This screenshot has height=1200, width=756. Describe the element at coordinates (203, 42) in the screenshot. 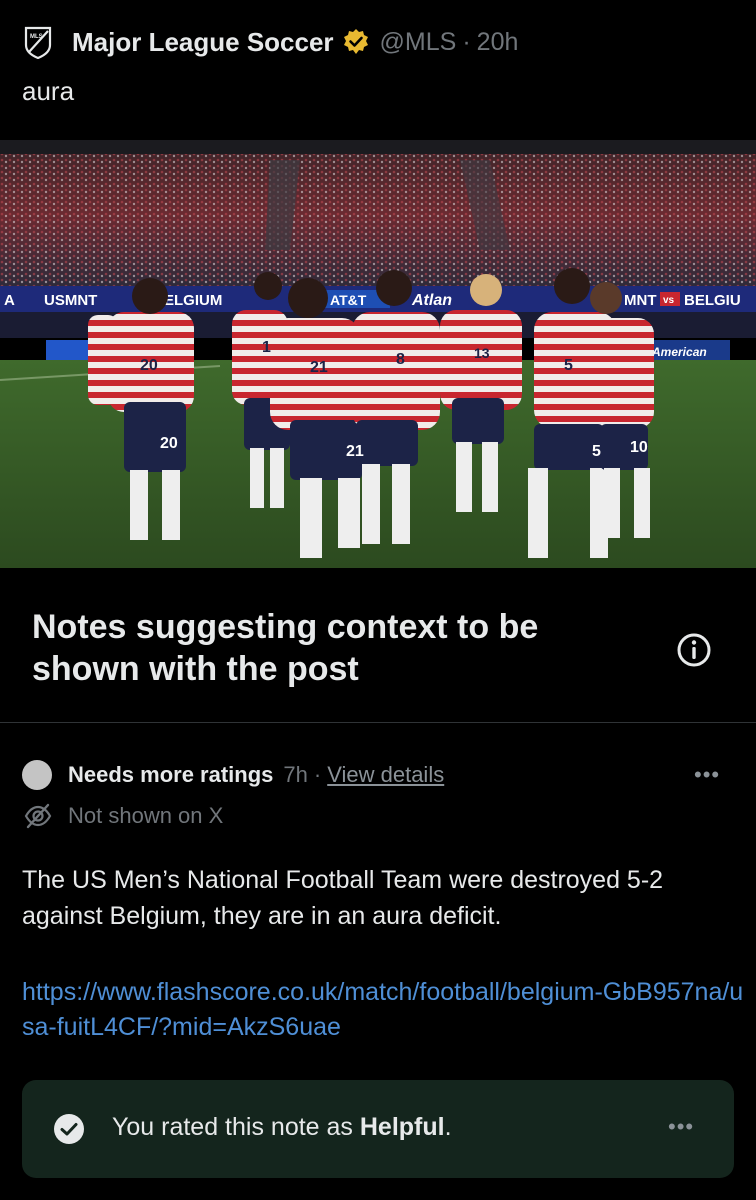

I see `author-name: Major League Soccer` at that location.